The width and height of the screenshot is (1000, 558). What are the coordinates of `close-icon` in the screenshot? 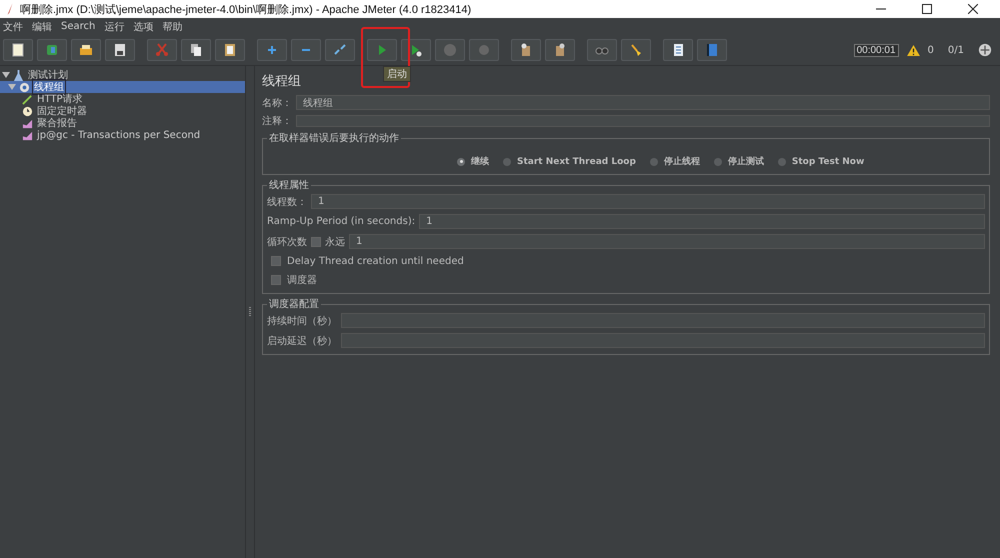 It's located at (973, 9).